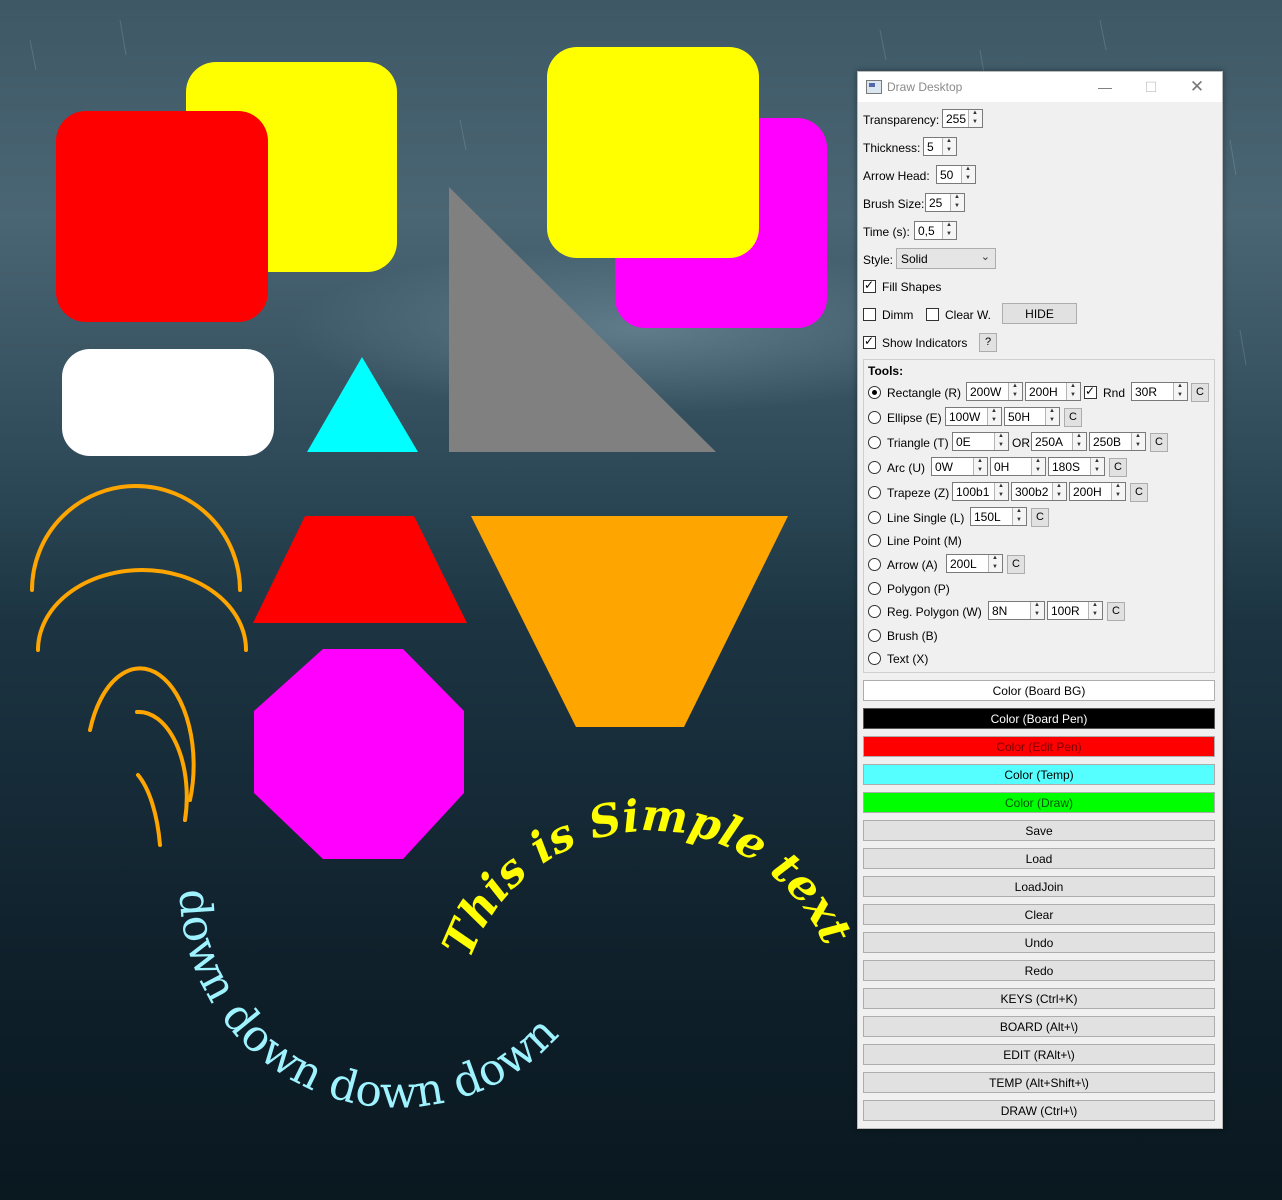 The width and height of the screenshot is (1282, 1200). Describe the element at coordinates (1117, 441) in the screenshot. I see `triangle-b-stepper: 250B` at that location.